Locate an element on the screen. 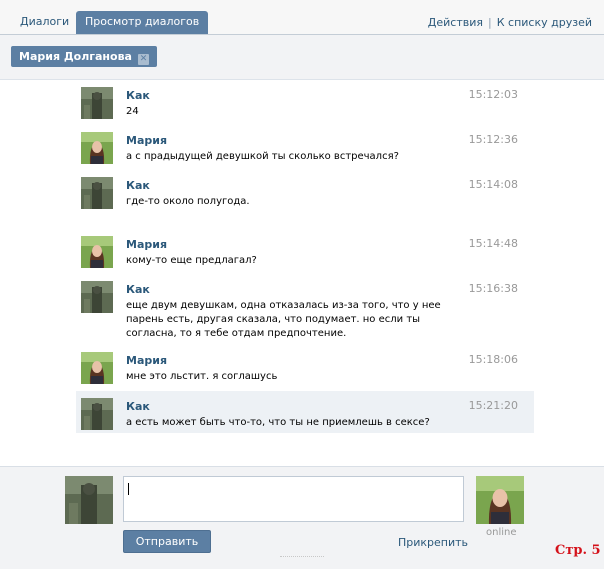 The height and width of the screenshot is (569, 604). message-item: Как 24 15:12:03 is located at coordinates (305, 102).